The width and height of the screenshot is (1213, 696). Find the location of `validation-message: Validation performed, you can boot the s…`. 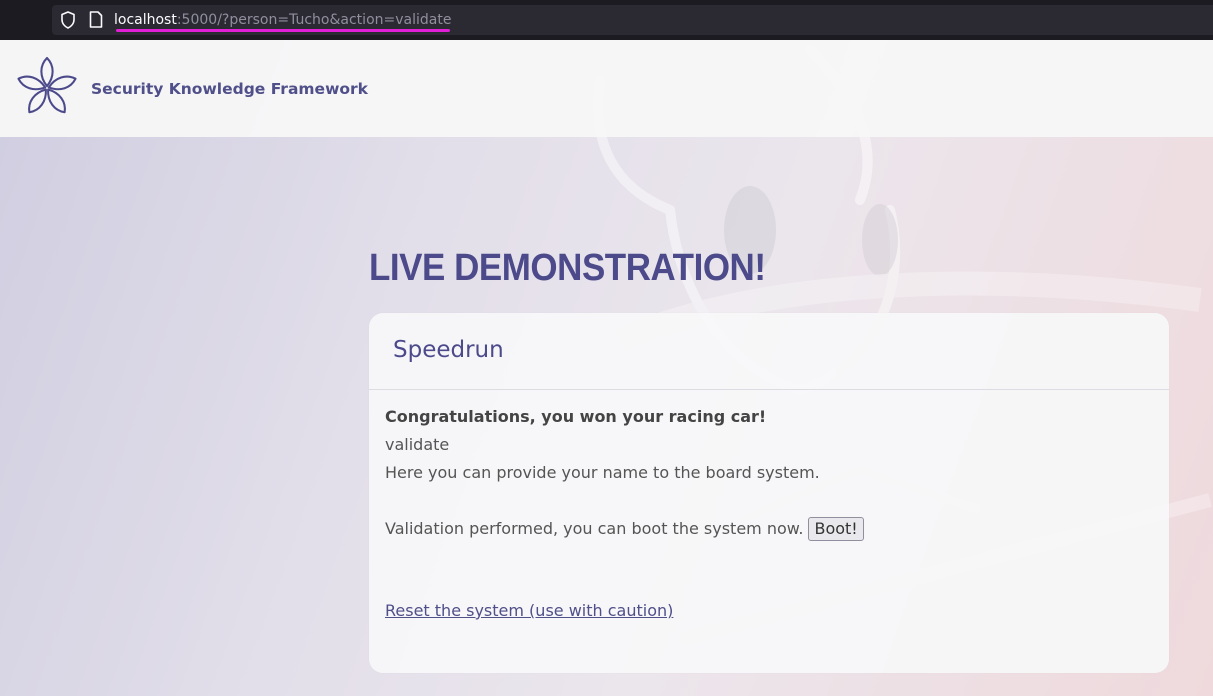

validation-message: Validation performed, you can boot the s… is located at coordinates (594, 528).